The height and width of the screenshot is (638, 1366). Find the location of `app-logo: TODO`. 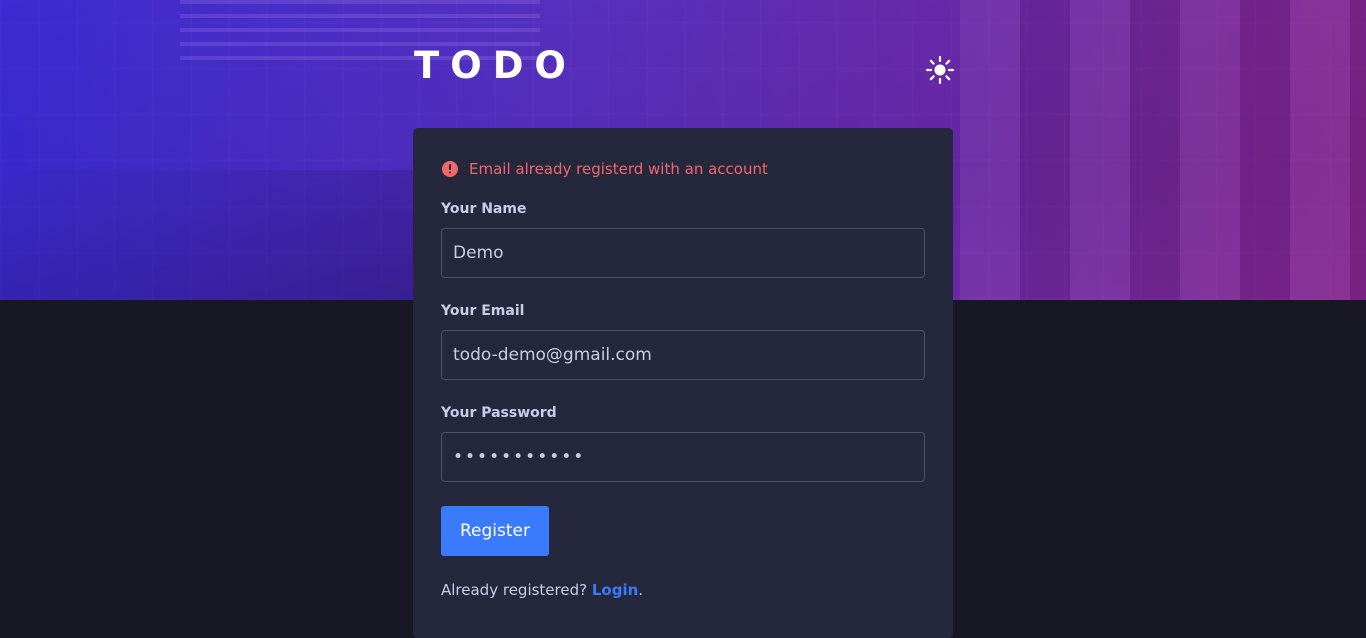

app-logo: TODO is located at coordinates (495, 65).